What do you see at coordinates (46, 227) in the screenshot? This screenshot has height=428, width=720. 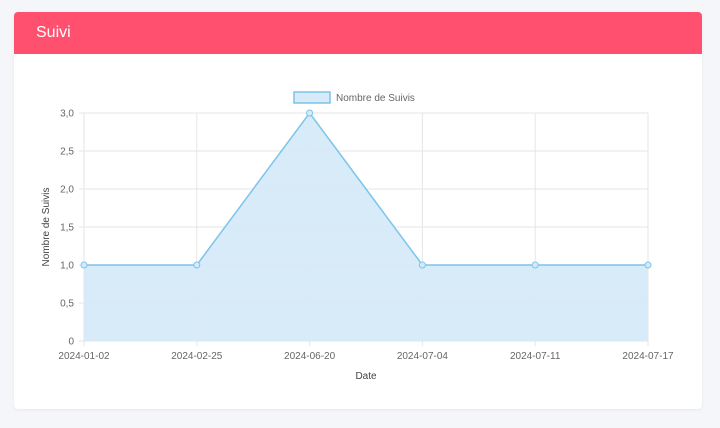 I see `y-axis-title: Nombre de Suivis` at bounding box center [46, 227].